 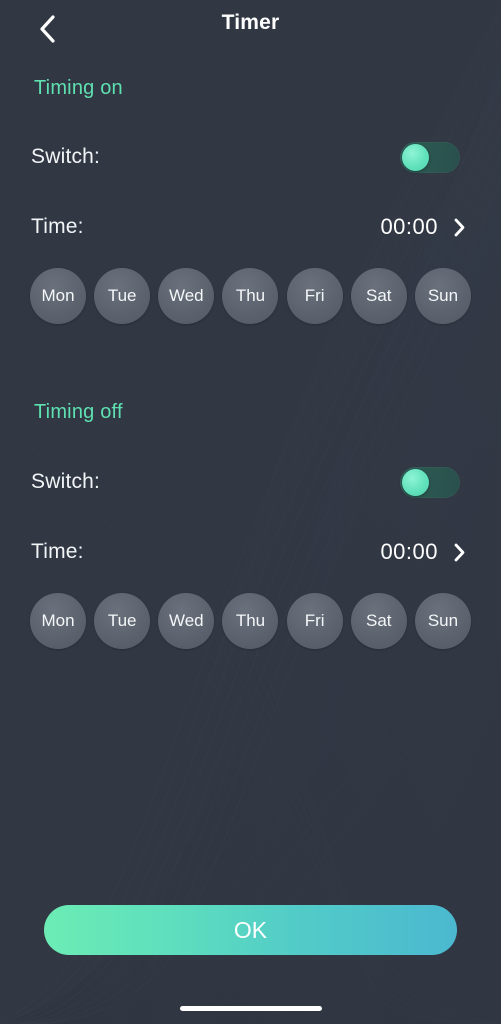 What do you see at coordinates (250, 930) in the screenshot?
I see `ok-button: OK` at bounding box center [250, 930].